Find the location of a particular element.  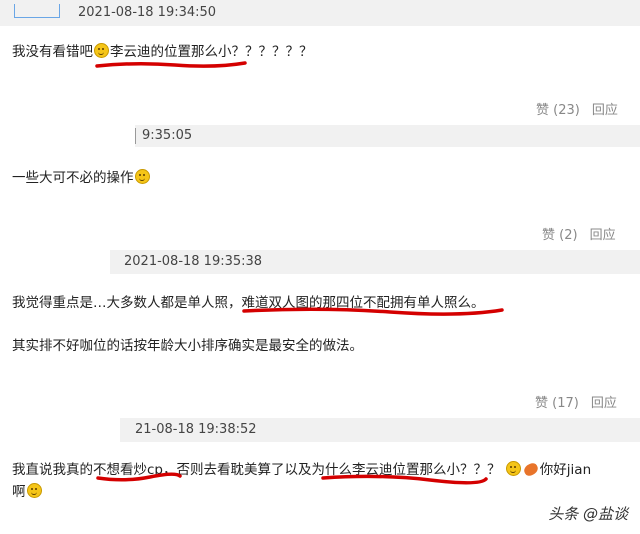

comment-text: 啊 is located at coordinates (27, 490).